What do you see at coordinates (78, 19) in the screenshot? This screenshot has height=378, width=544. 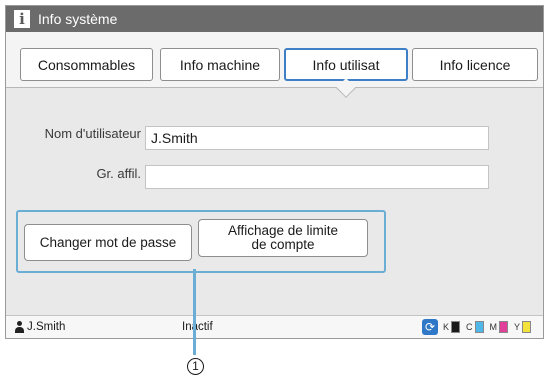 I see `window-title: Info système` at bounding box center [78, 19].